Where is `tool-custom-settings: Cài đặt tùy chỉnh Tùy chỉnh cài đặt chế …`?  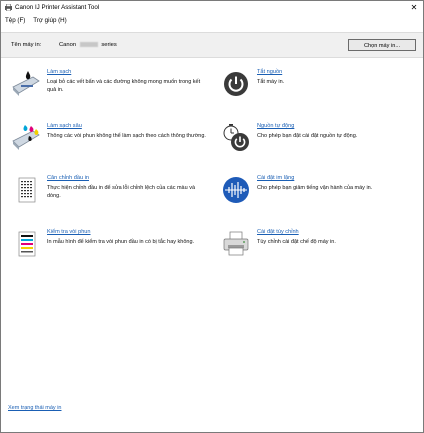 tool-custom-settings: Cài đặt tùy chỉnh Tùy chỉnh cài đặt chế … is located at coordinates (321, 249).